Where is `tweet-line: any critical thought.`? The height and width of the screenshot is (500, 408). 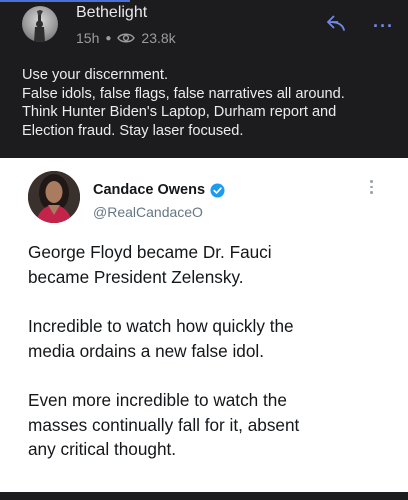 tweet-line: any critical thought. is located at coordinates (102, 449).